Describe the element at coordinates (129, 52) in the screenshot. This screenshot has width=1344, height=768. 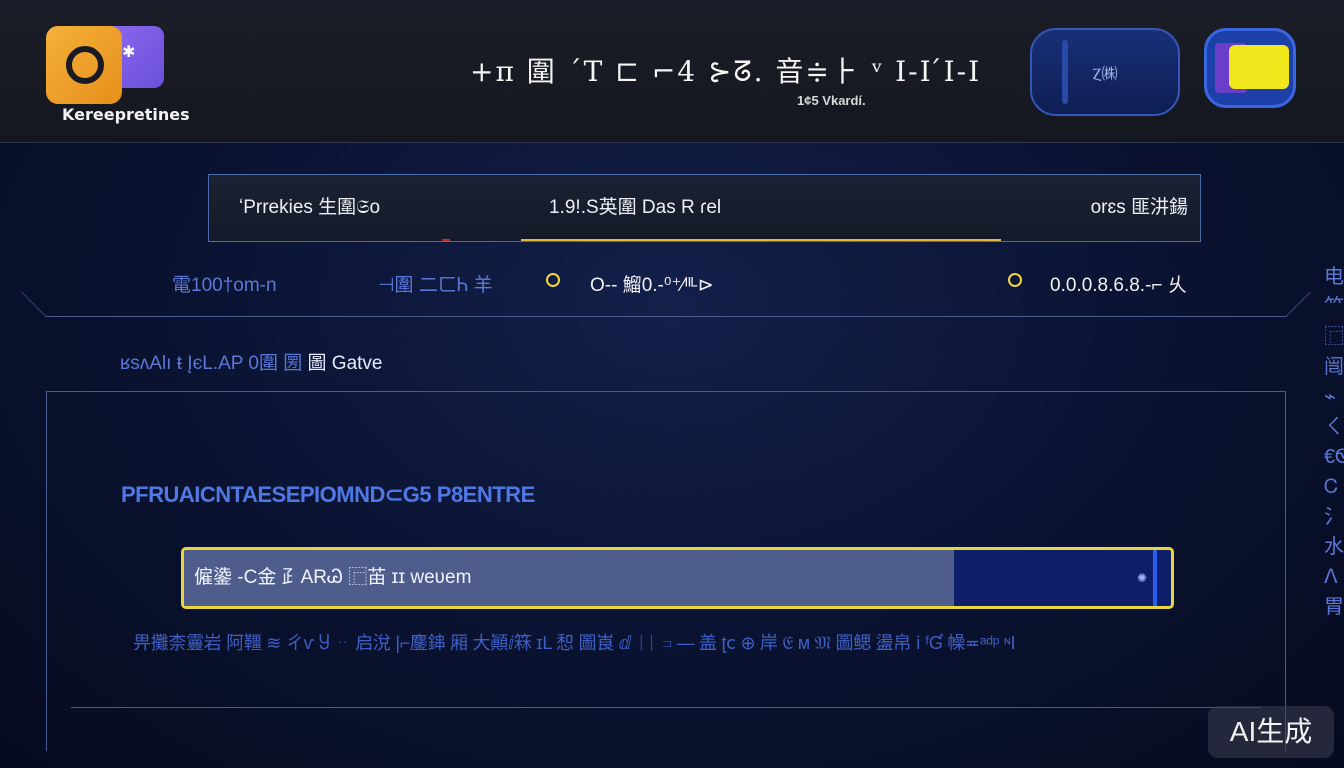
I see `sparkle-icon: ✱` at that location.